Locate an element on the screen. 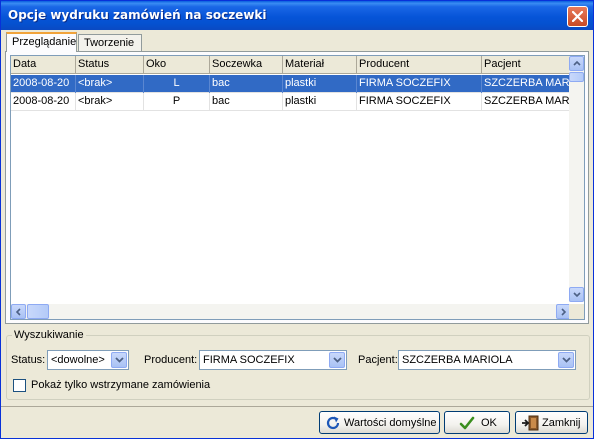  scroll-left-button is located at coordinates (18, 311).